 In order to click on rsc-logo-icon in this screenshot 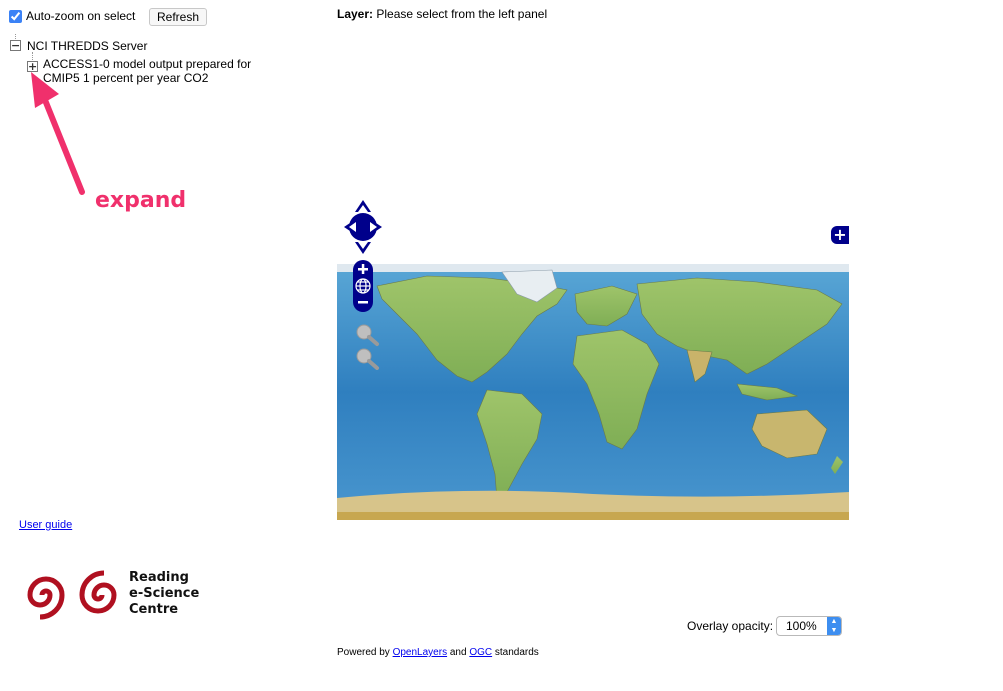, I will do `click(72, 595)`.